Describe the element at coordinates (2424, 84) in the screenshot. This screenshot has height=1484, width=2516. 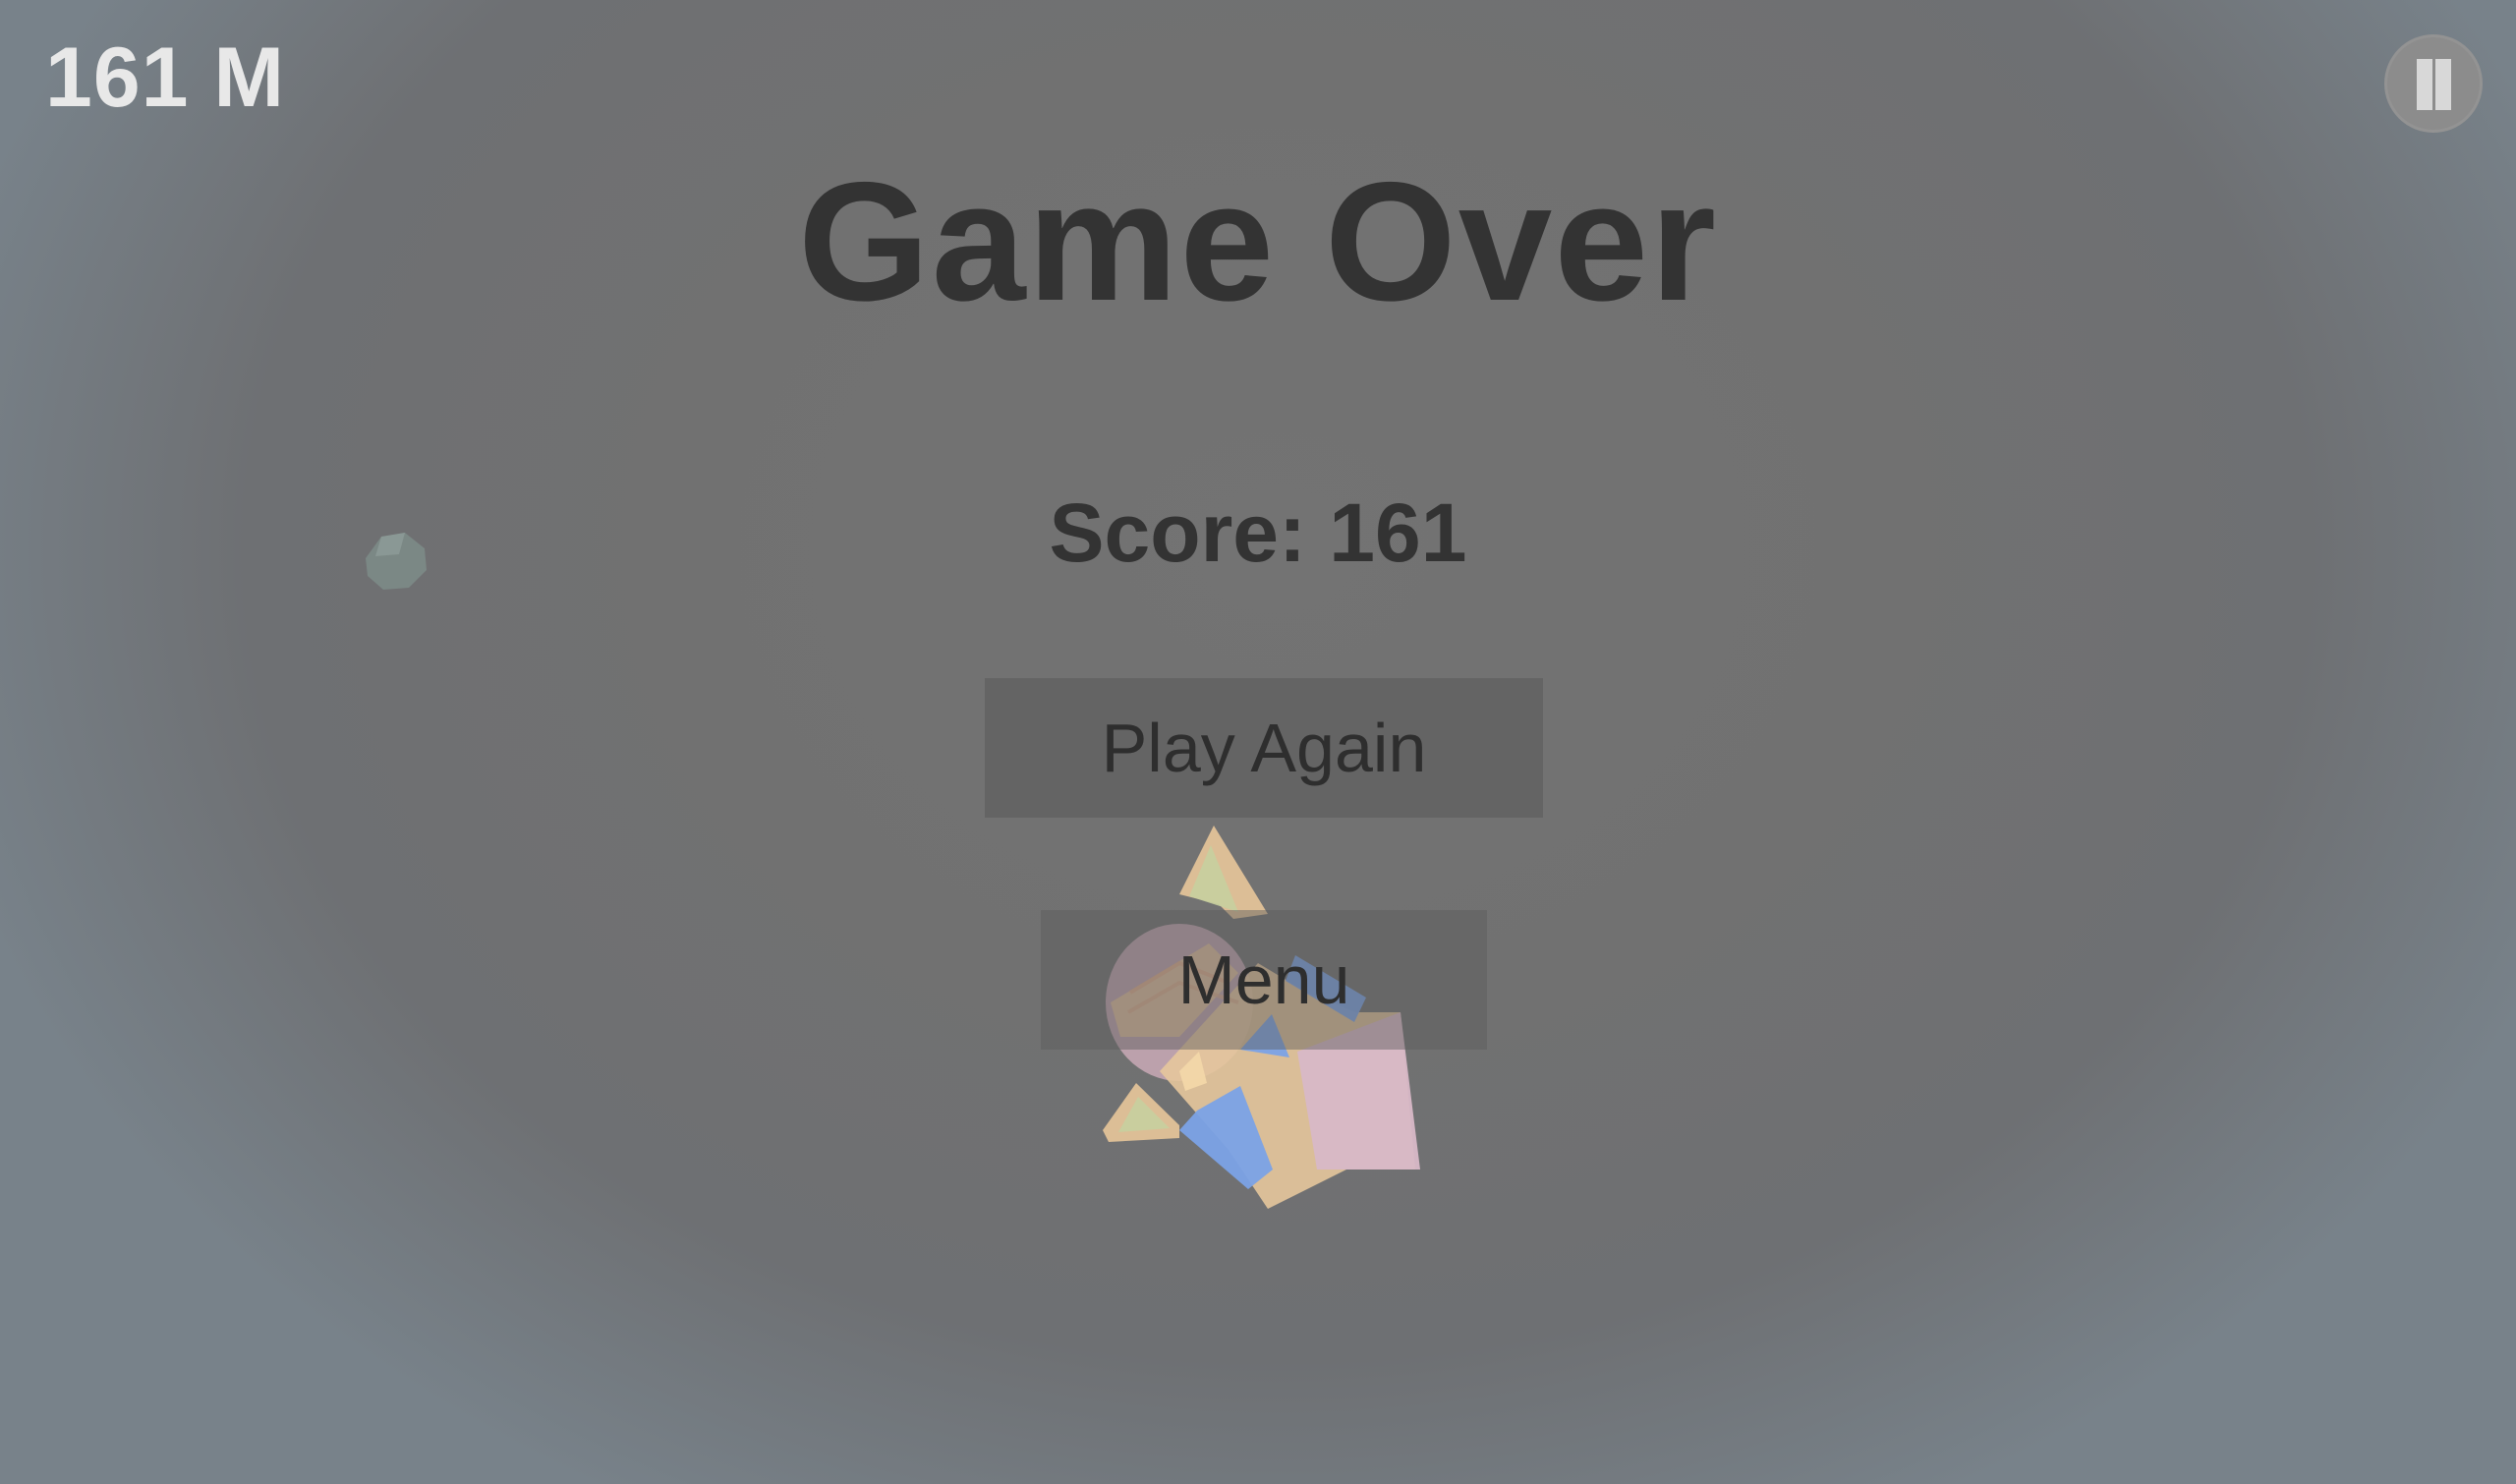
I see `pause-icon` at that location.